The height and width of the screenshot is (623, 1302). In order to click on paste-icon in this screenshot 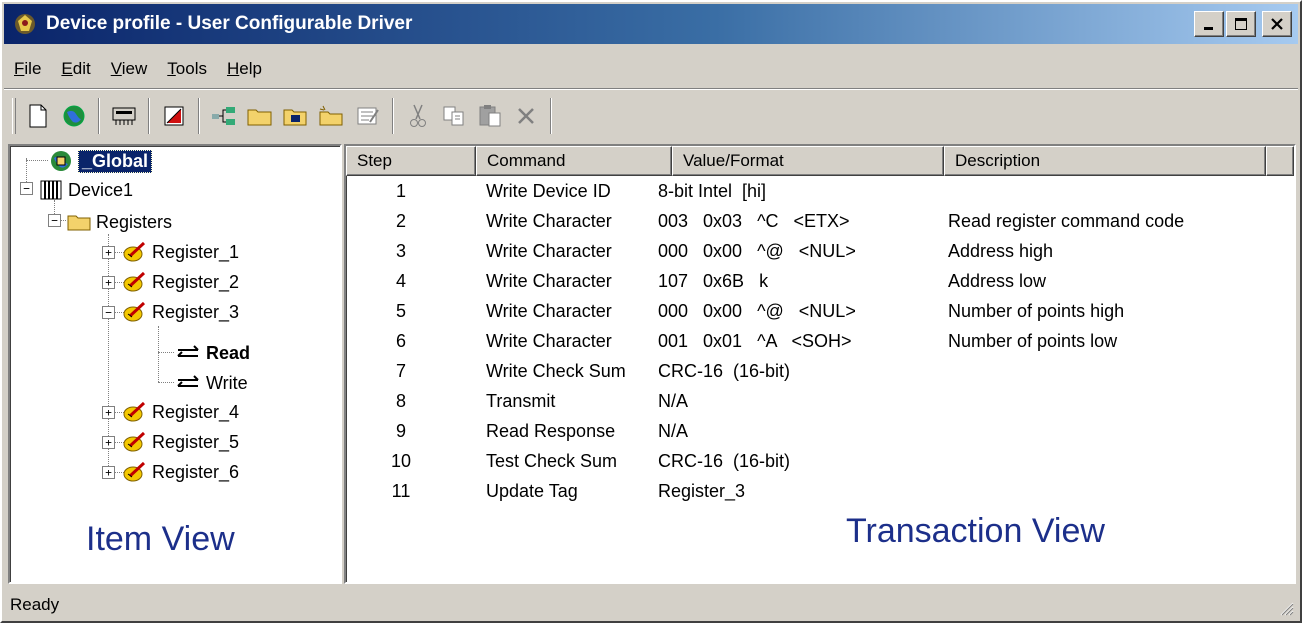, I will do `click(490, 116)`.